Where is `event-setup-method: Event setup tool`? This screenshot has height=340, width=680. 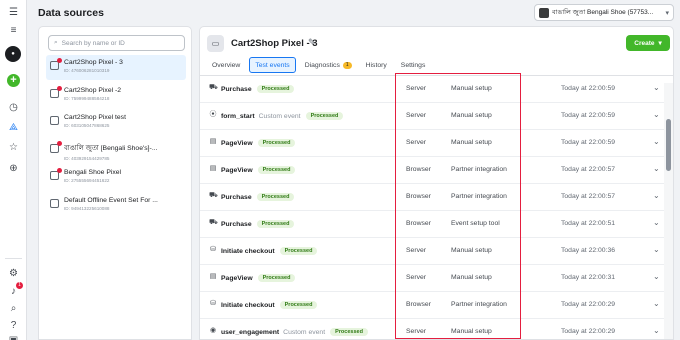 event-setup-method: Event setup tool is located at coordinates (475, 223).